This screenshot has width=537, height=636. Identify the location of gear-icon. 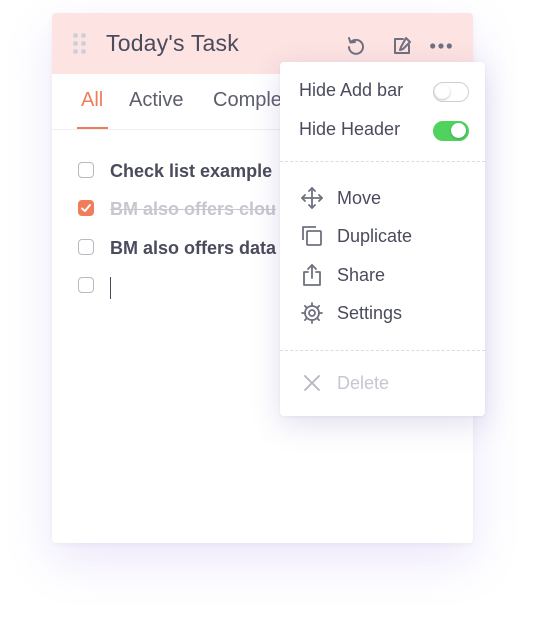
(312, 313).